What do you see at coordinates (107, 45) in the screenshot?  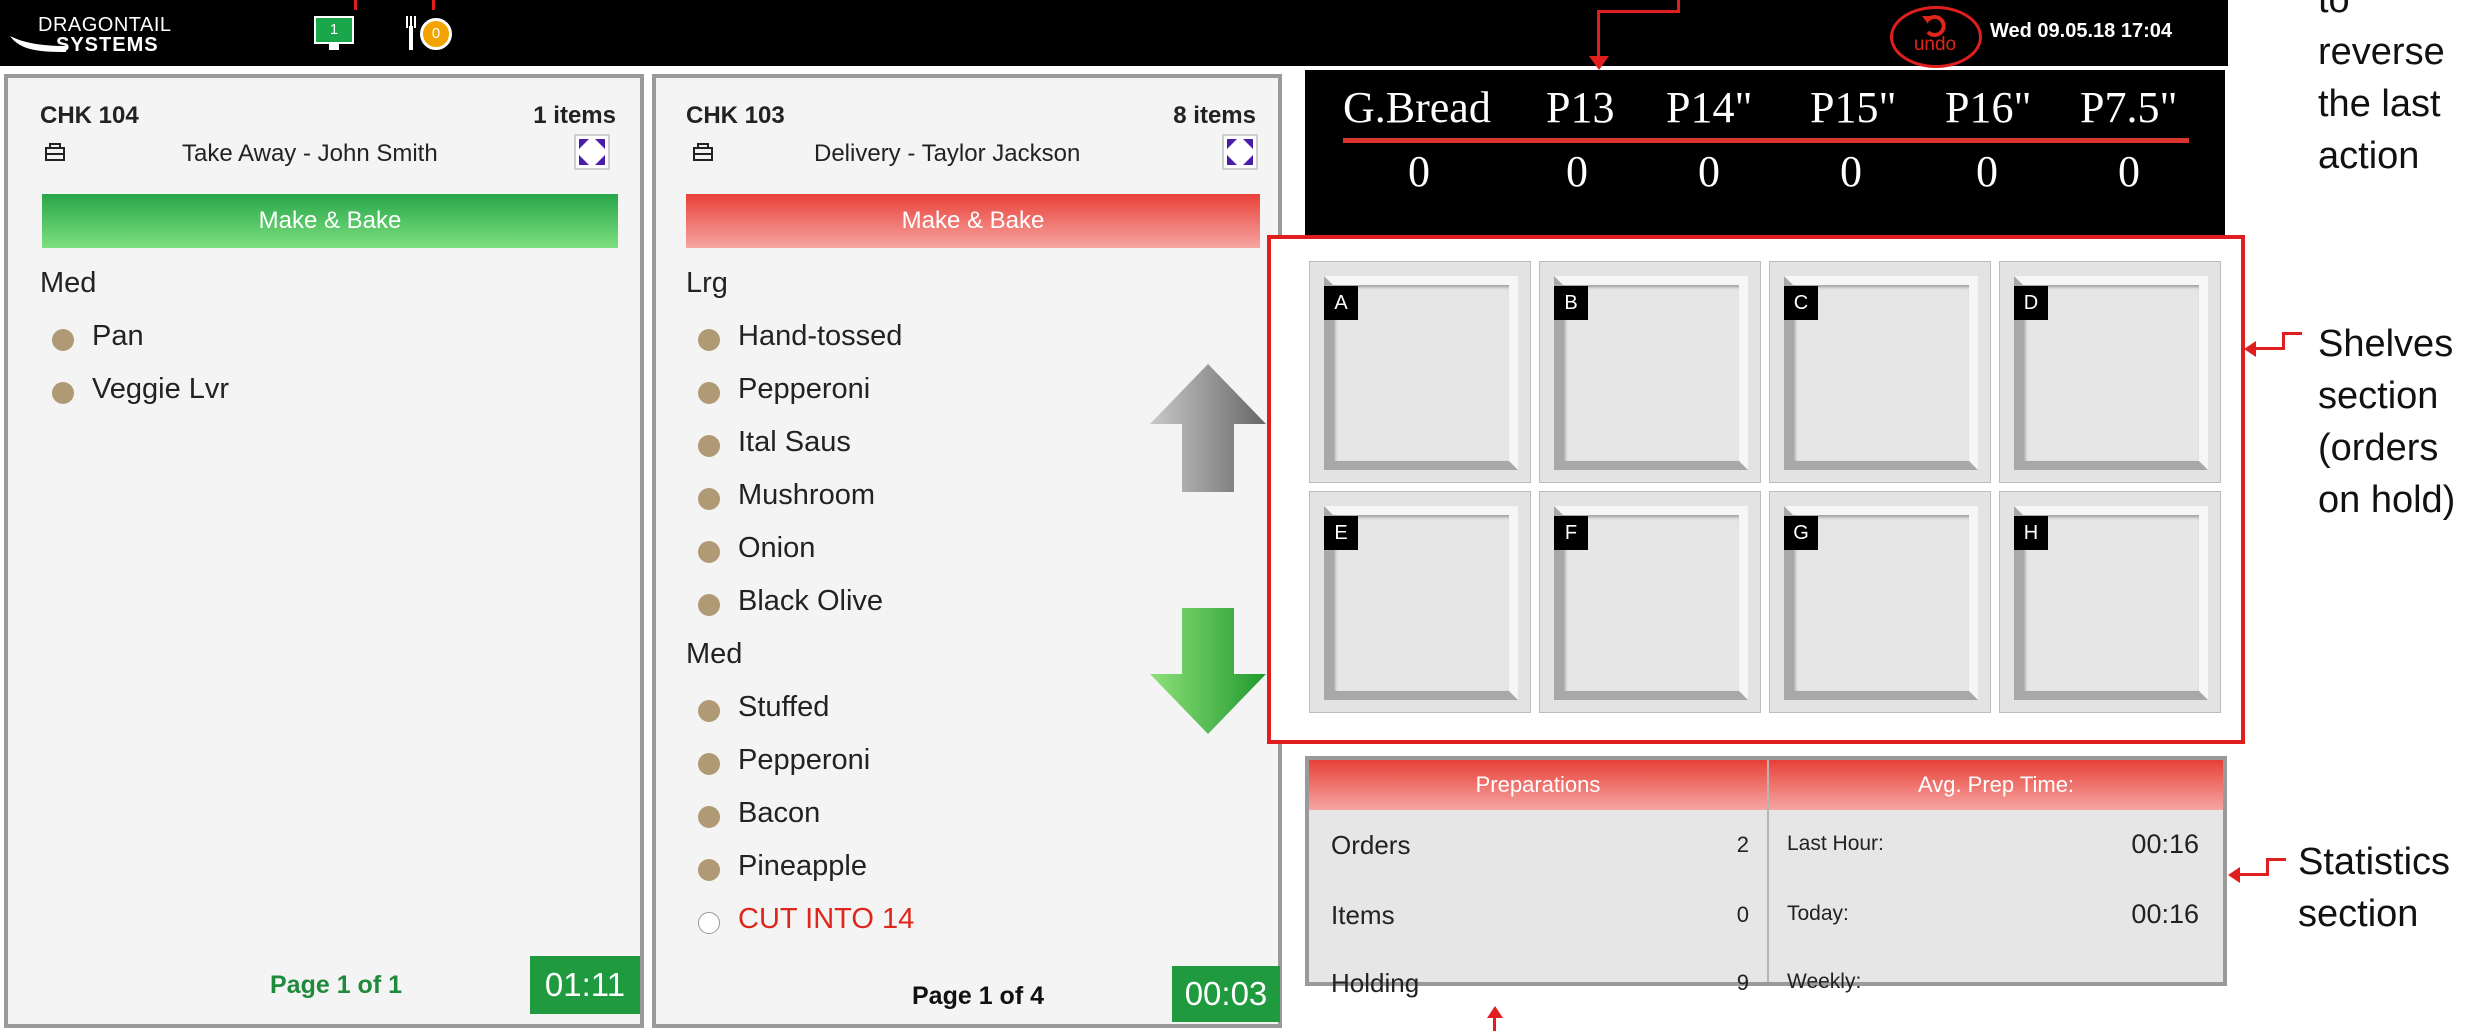 I see `logo-line2: SYSTEMS` at bounding box center [107, 45].